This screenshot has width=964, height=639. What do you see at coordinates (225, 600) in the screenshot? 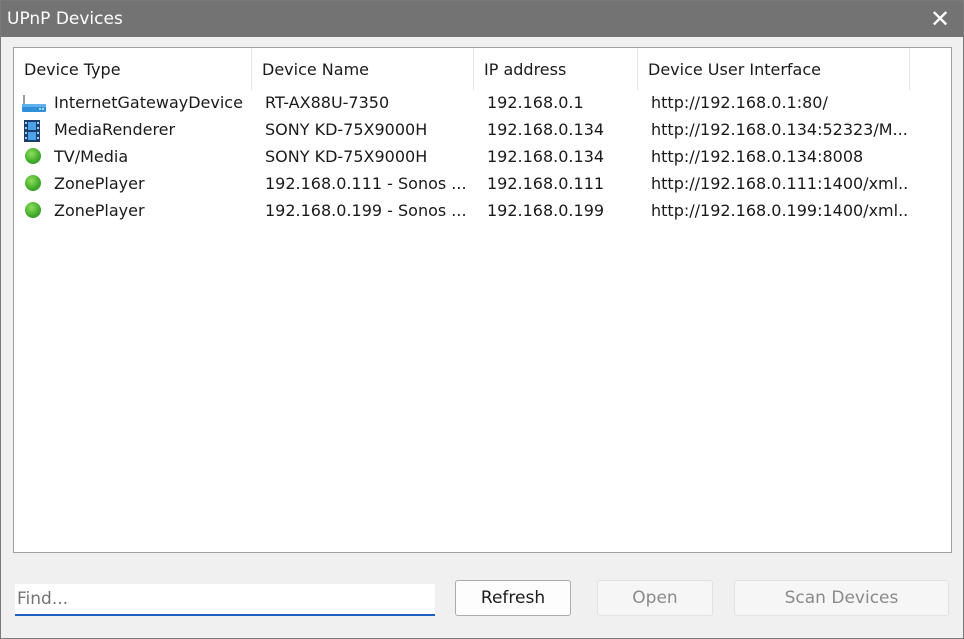
I see `find-input` at bounding box center [225, 600].